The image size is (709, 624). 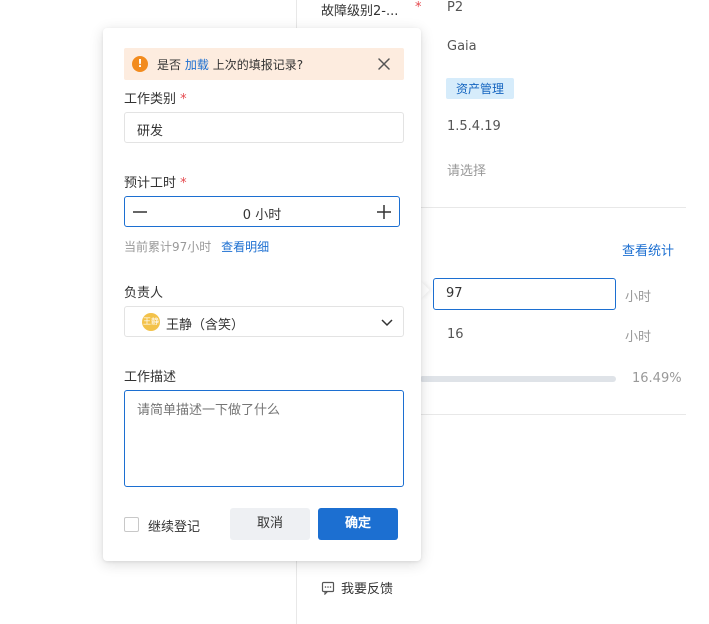 I want to click on remaining-hours-unit: 小时, so click(x=638, y=337).